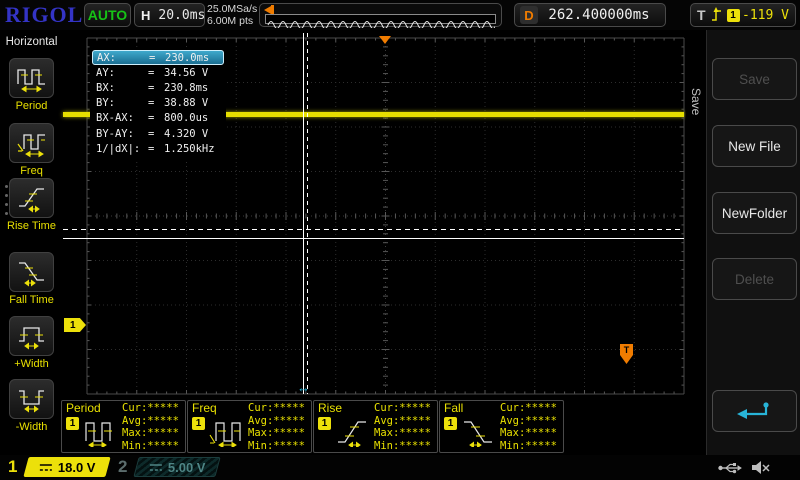  What do you see at coordinates (307, 213) in the screenshot?
I see `cursor-b-vertical-line` at bounding box center [307, 213].